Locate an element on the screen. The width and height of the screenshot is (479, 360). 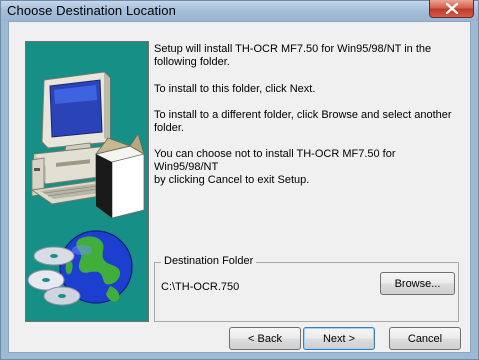
cancel-button: Cancel is located at coordinates (425, 338).